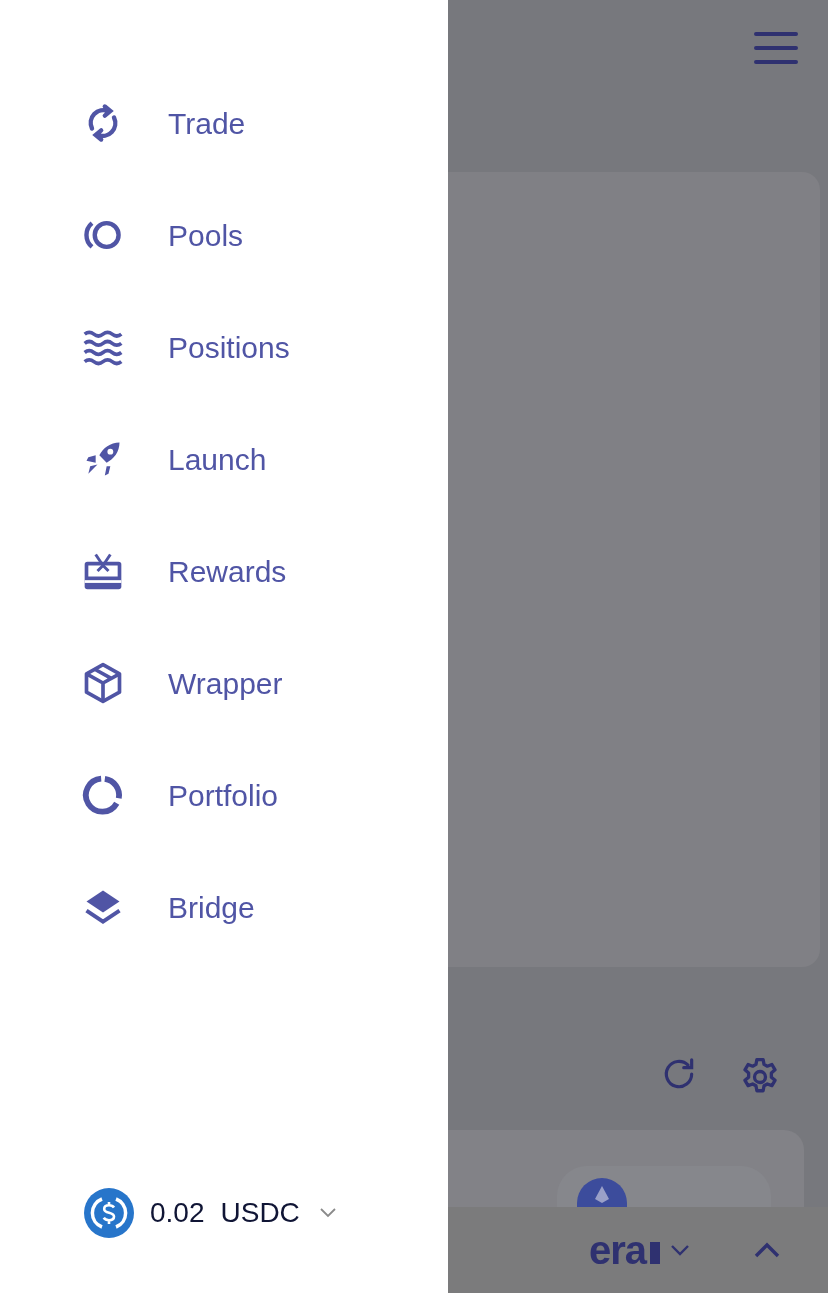 The width and height of the screenshot is (828, 1293). Describe the element at coordinates (103, 795) in the screenshot. I see `donut-chart-icon` at that location.